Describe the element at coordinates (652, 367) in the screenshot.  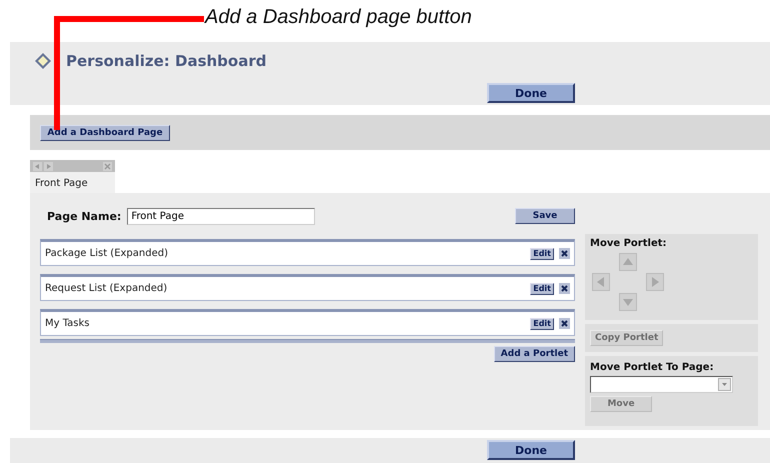
I see `move-to-page-label: Move Portlet To Page:` at that location.